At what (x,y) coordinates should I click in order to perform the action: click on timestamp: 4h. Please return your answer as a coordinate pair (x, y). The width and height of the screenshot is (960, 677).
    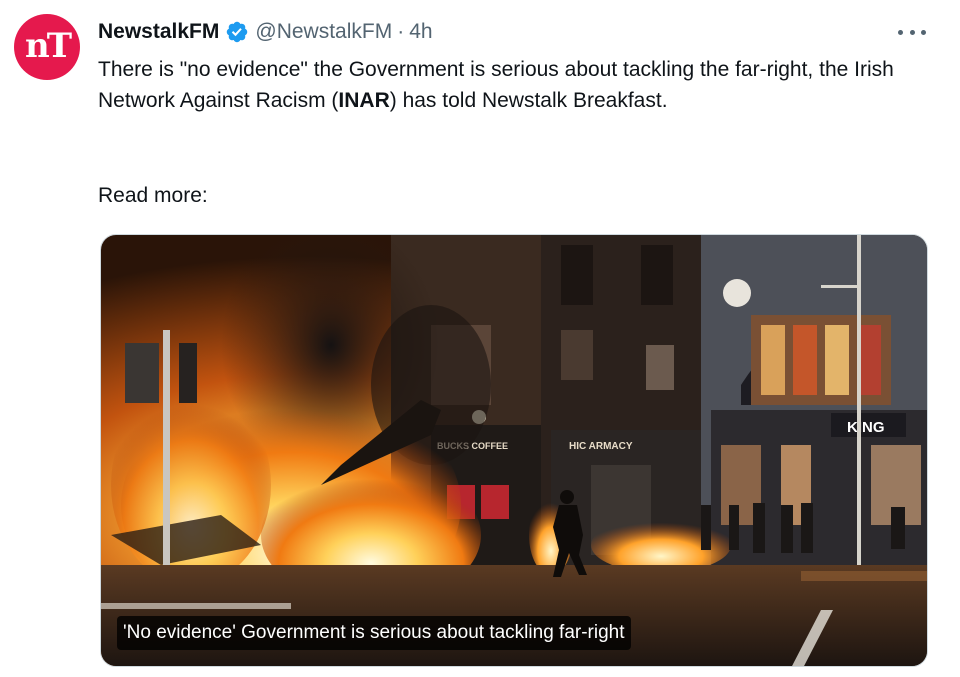
    Looking at the image, I should click on (420, 32).